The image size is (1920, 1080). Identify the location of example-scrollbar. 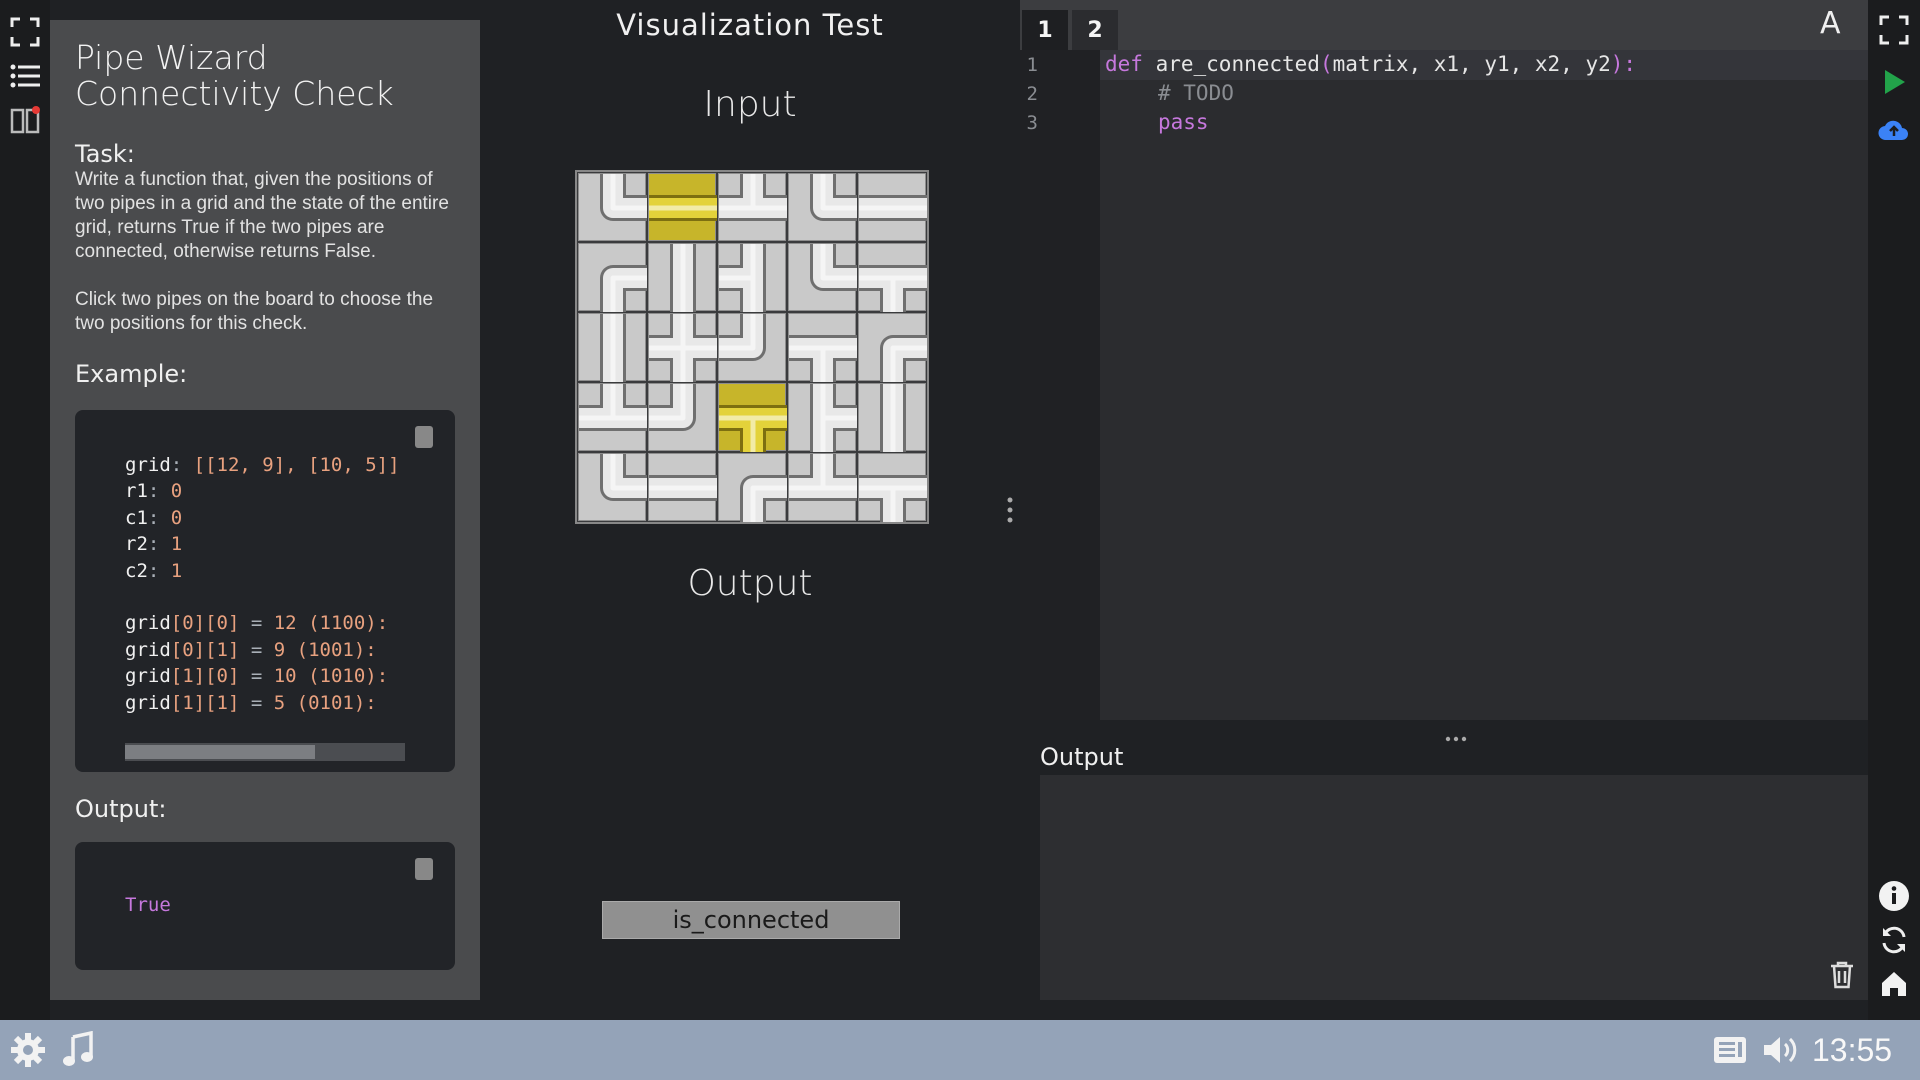
(265, 752).